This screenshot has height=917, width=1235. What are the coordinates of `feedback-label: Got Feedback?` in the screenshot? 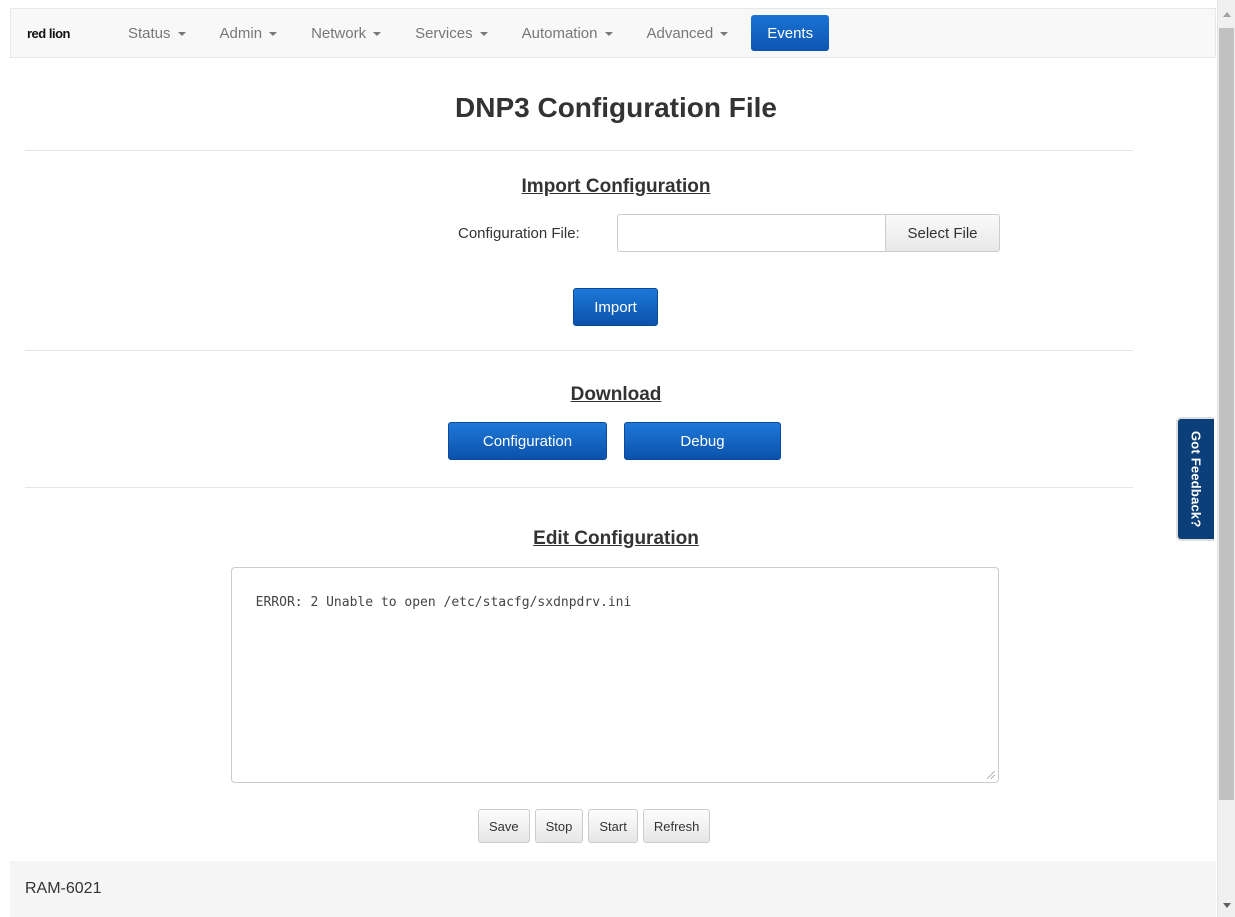 It's located at (1196, 479).